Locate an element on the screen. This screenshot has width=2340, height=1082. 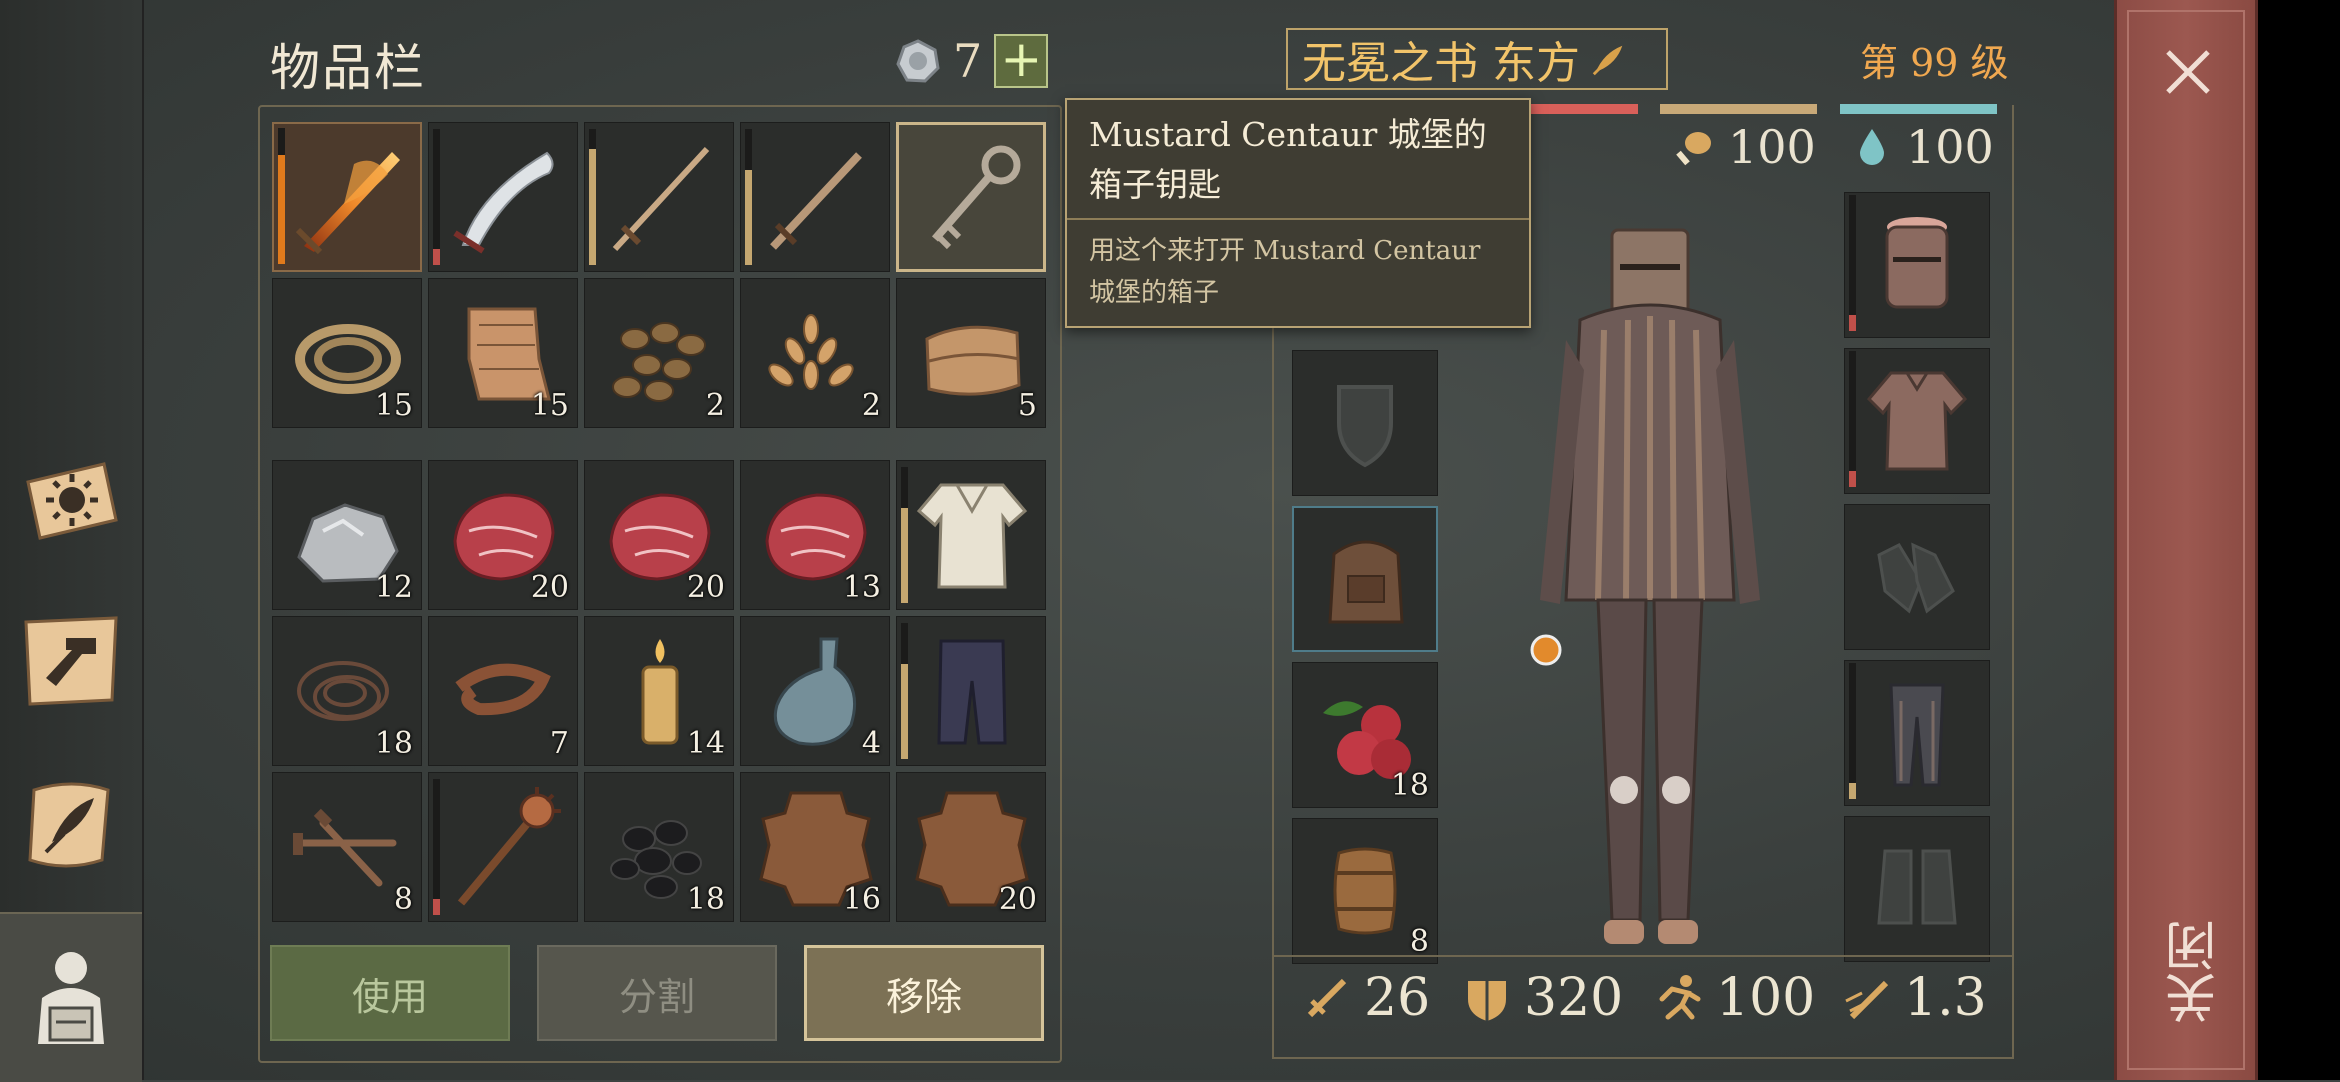
close-icon is located at coordinates (2188, 72).